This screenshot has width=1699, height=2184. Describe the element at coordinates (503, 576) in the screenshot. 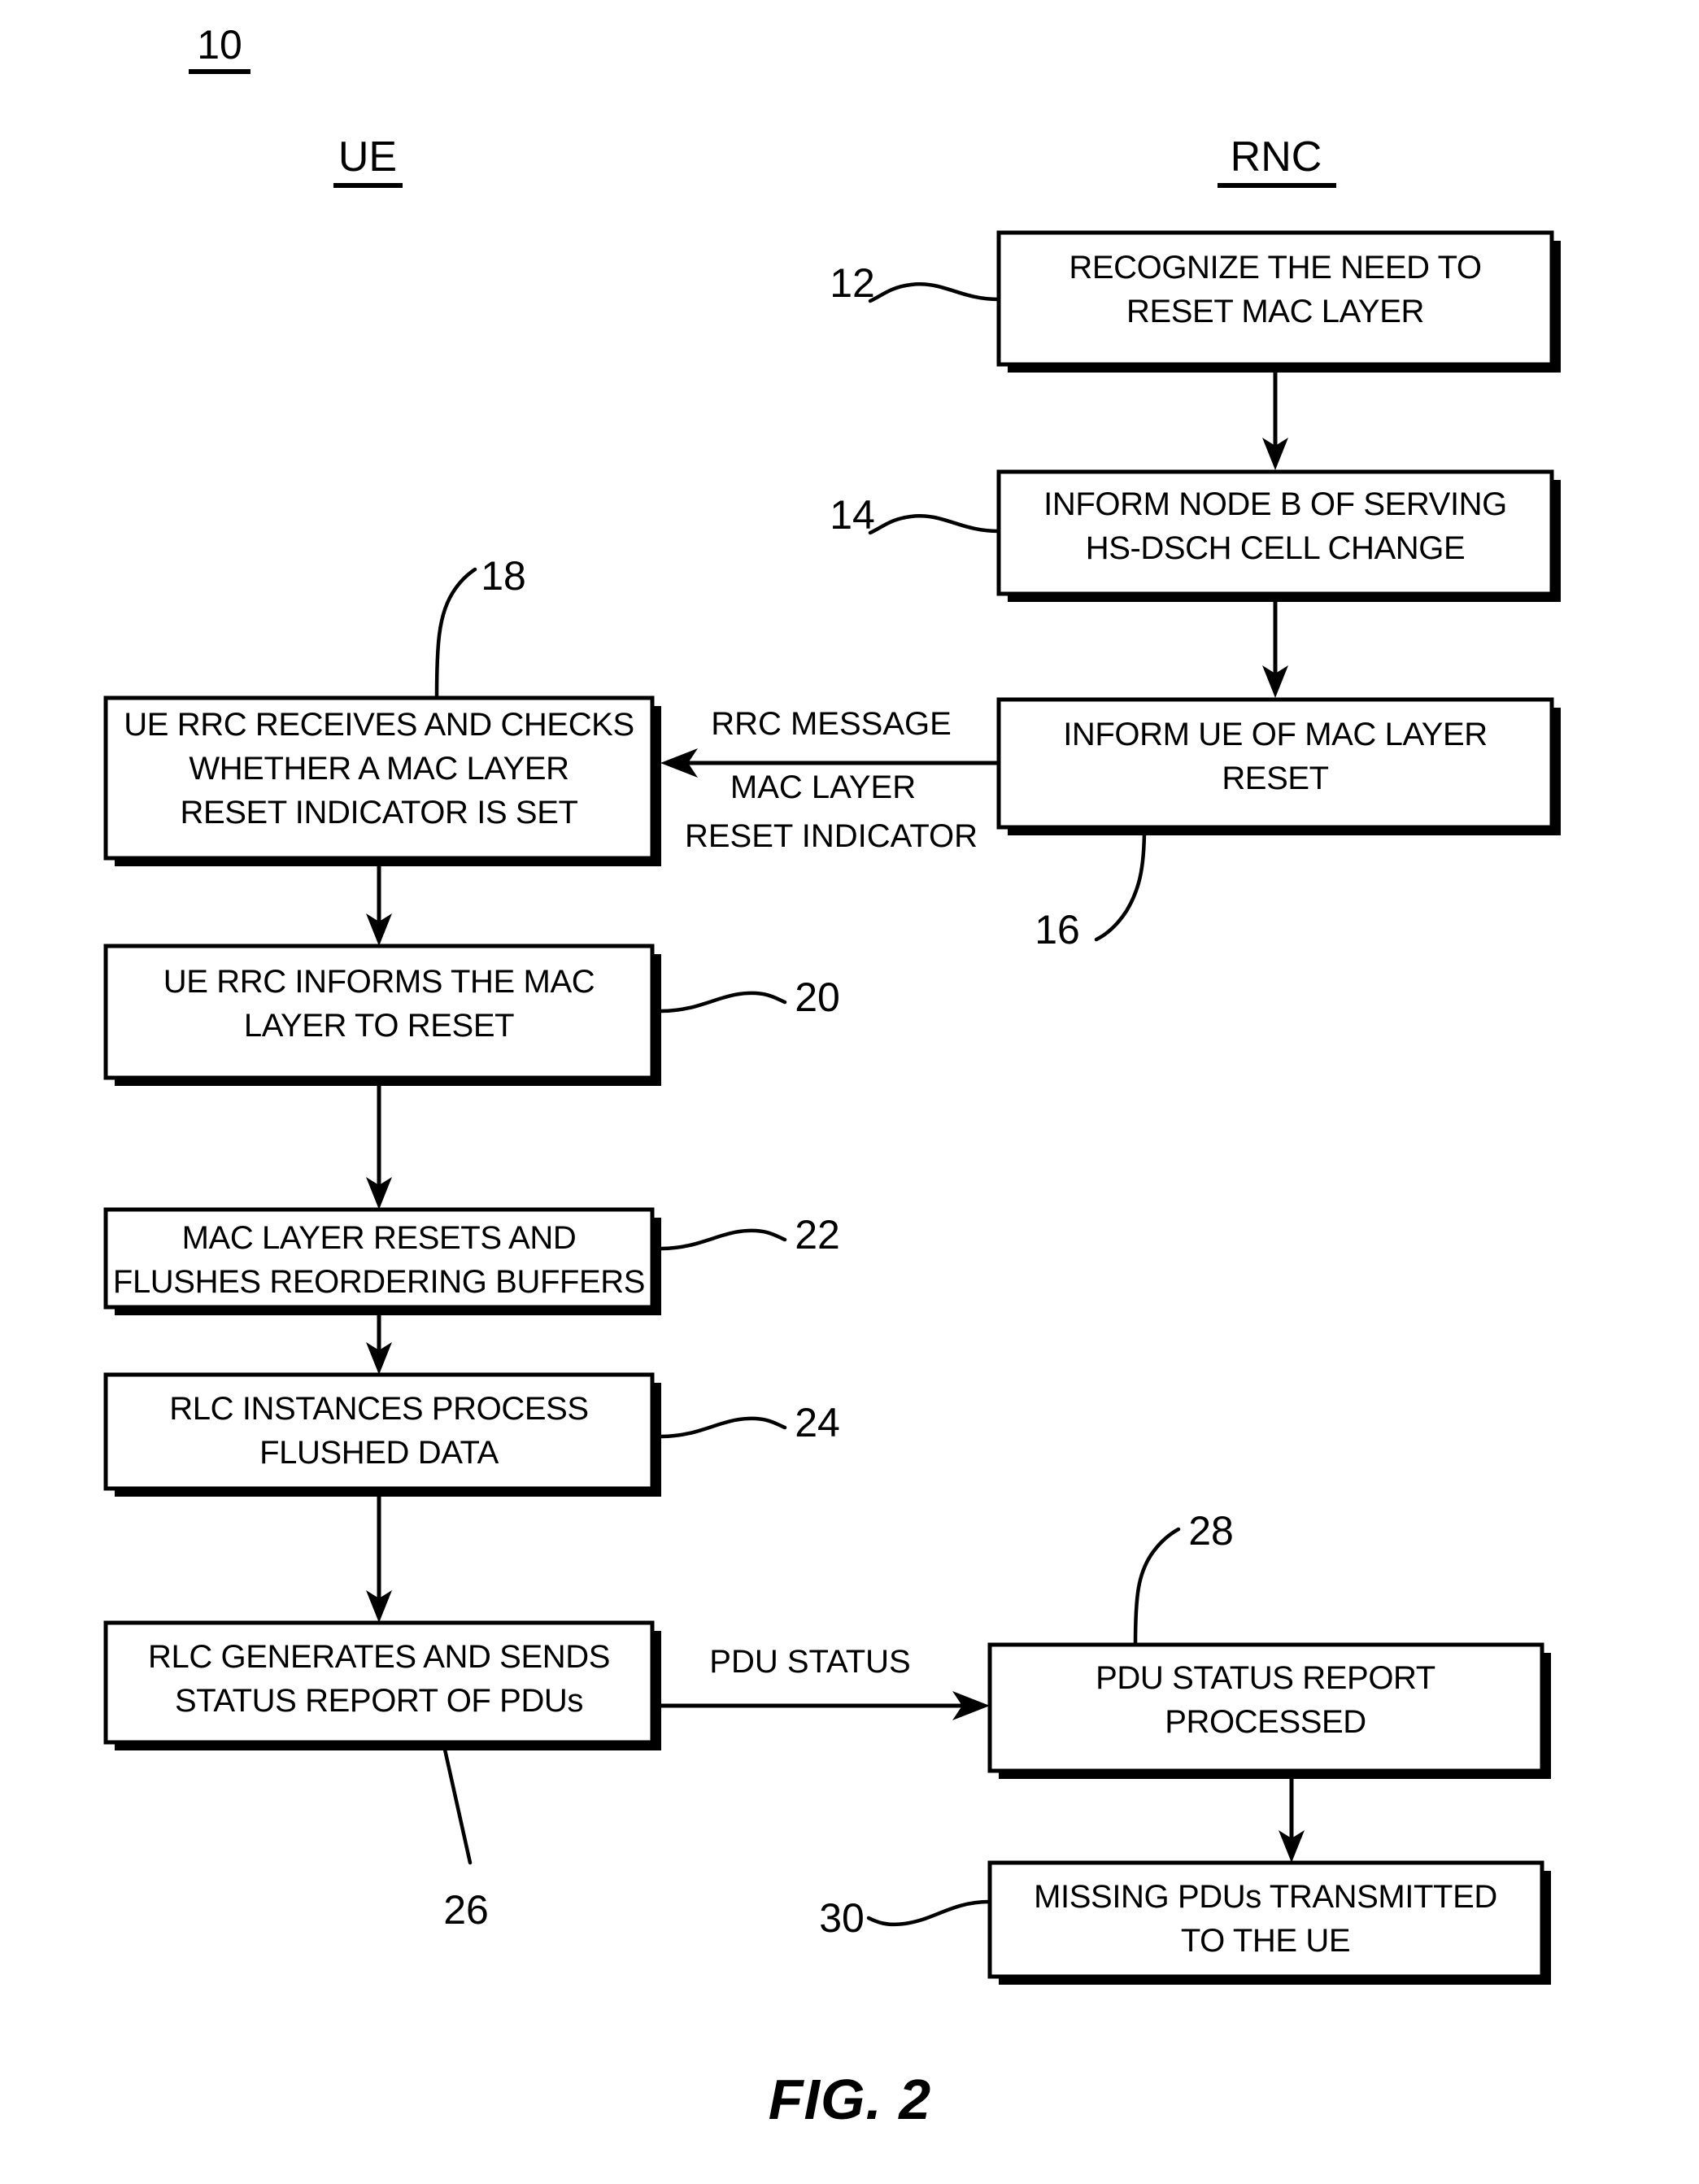

I see `process-box-18-ref: 18` at that location.